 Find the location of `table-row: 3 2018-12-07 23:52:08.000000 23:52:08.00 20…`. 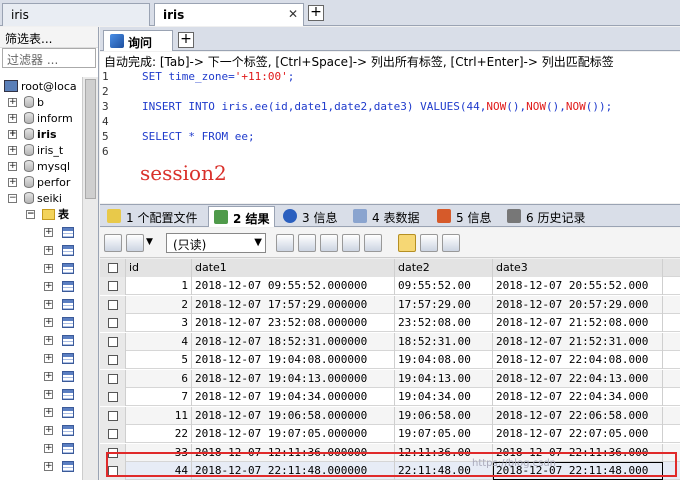

table-row: 3 2018-12-07 23:52:08.000000 23:52:08.00 20… is located at coordinates (390, 323).